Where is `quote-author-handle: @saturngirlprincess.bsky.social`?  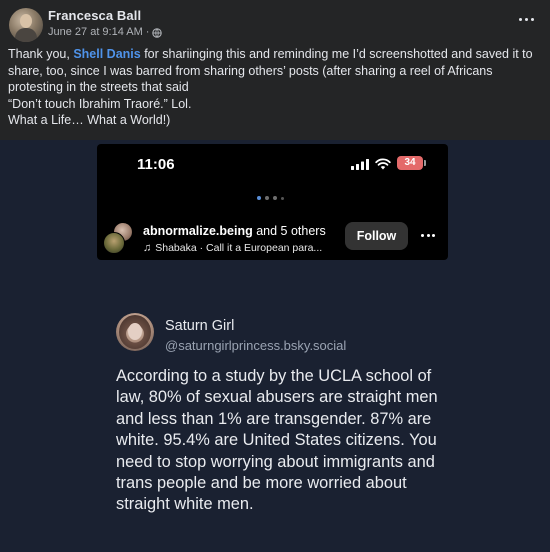
quote-author-handle: @saturngirlprincess.bsky.social is located at coordinates (256, 345).